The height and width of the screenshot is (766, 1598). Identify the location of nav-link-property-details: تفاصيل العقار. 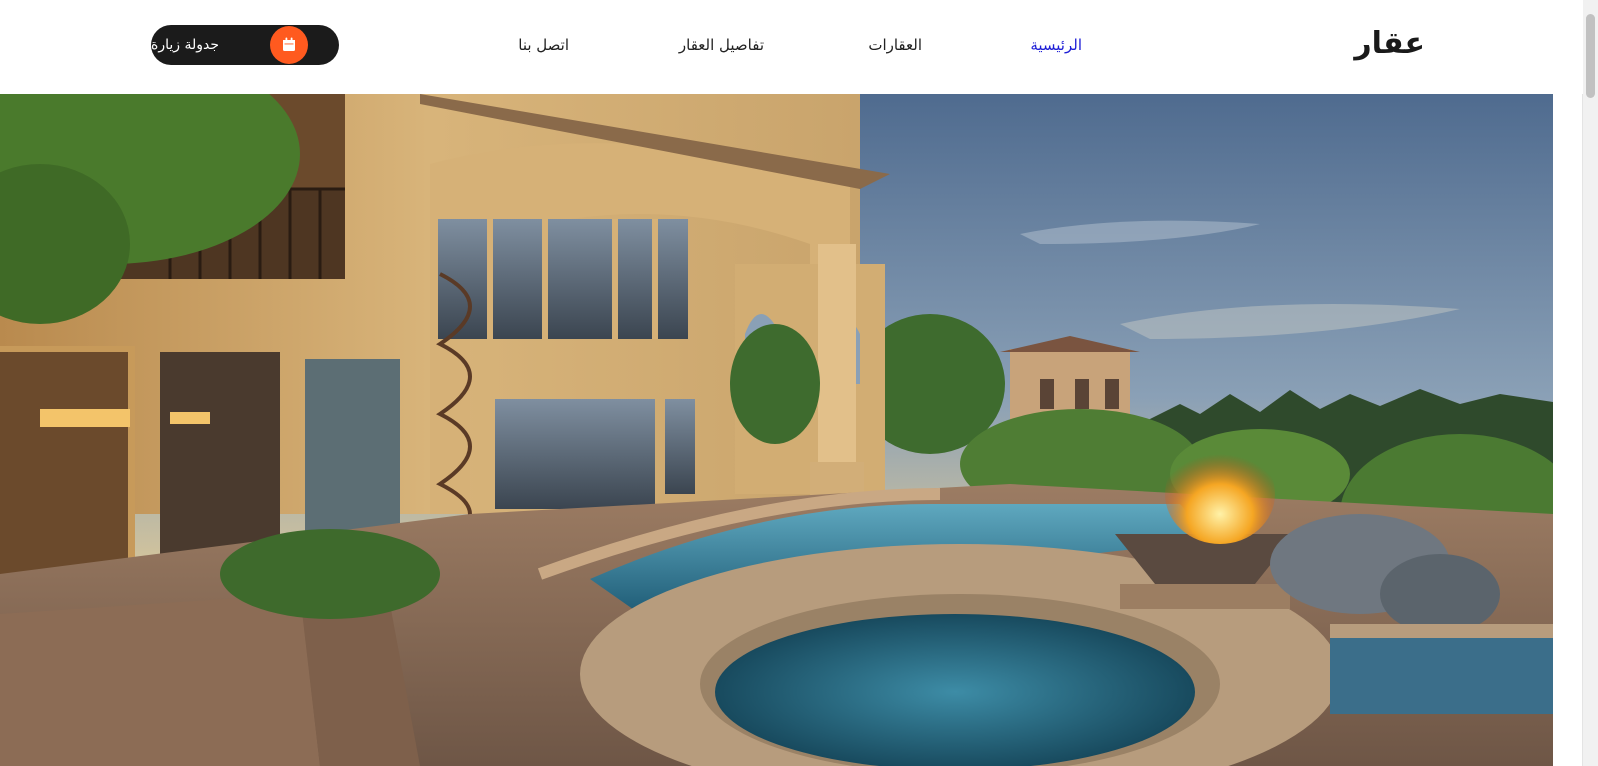
(721, 45).